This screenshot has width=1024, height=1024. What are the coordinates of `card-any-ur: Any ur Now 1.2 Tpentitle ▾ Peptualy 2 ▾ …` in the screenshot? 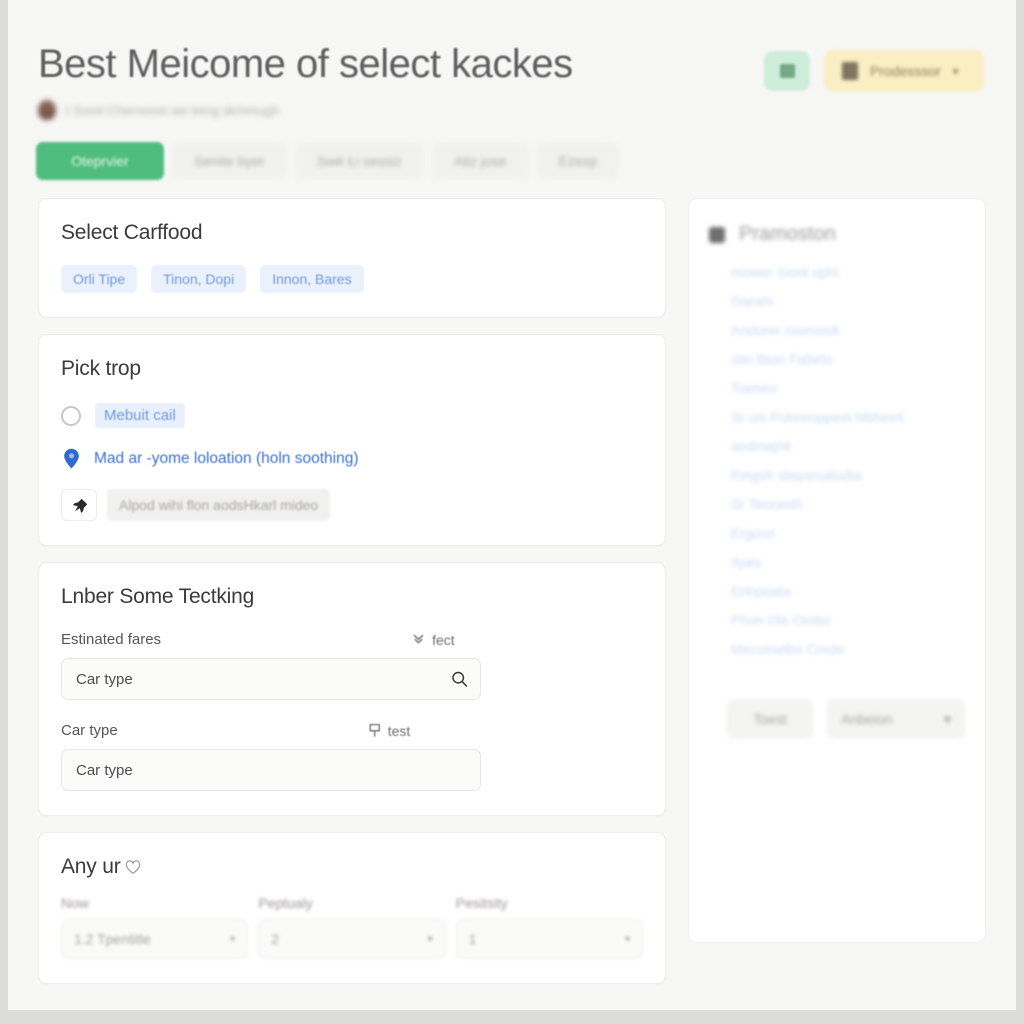 It's located at (352, 908).